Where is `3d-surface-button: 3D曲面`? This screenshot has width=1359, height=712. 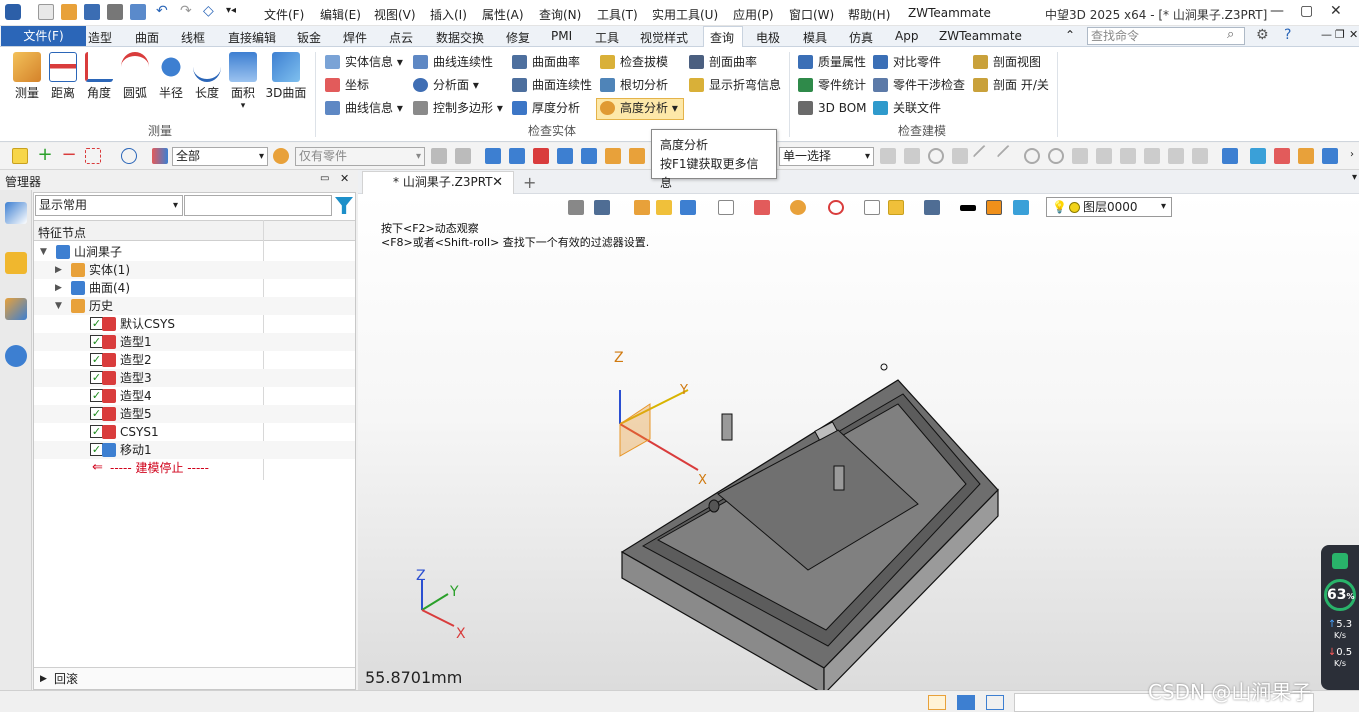
3d-surface-button: 3D曲面 is located at coordinates (286, 76).